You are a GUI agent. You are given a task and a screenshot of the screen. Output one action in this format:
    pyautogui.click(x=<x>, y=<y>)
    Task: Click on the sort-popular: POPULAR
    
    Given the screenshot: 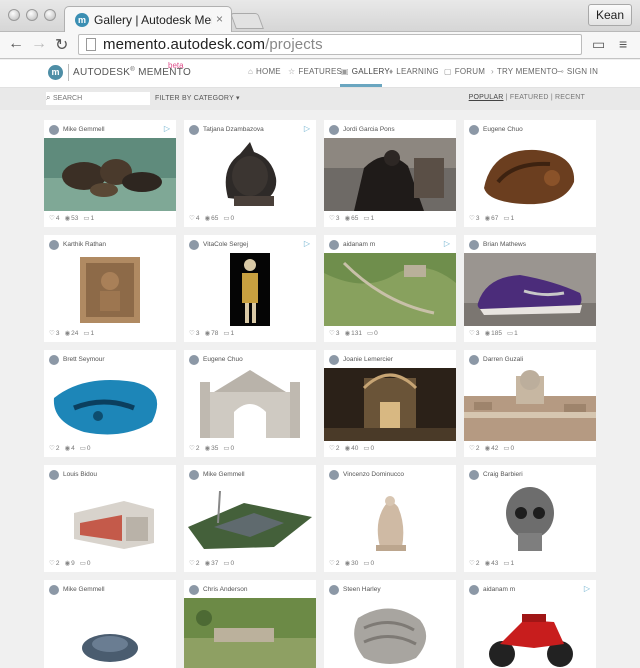 What is the action you would take?
    pyautogui.click(x=486, y=97)
    